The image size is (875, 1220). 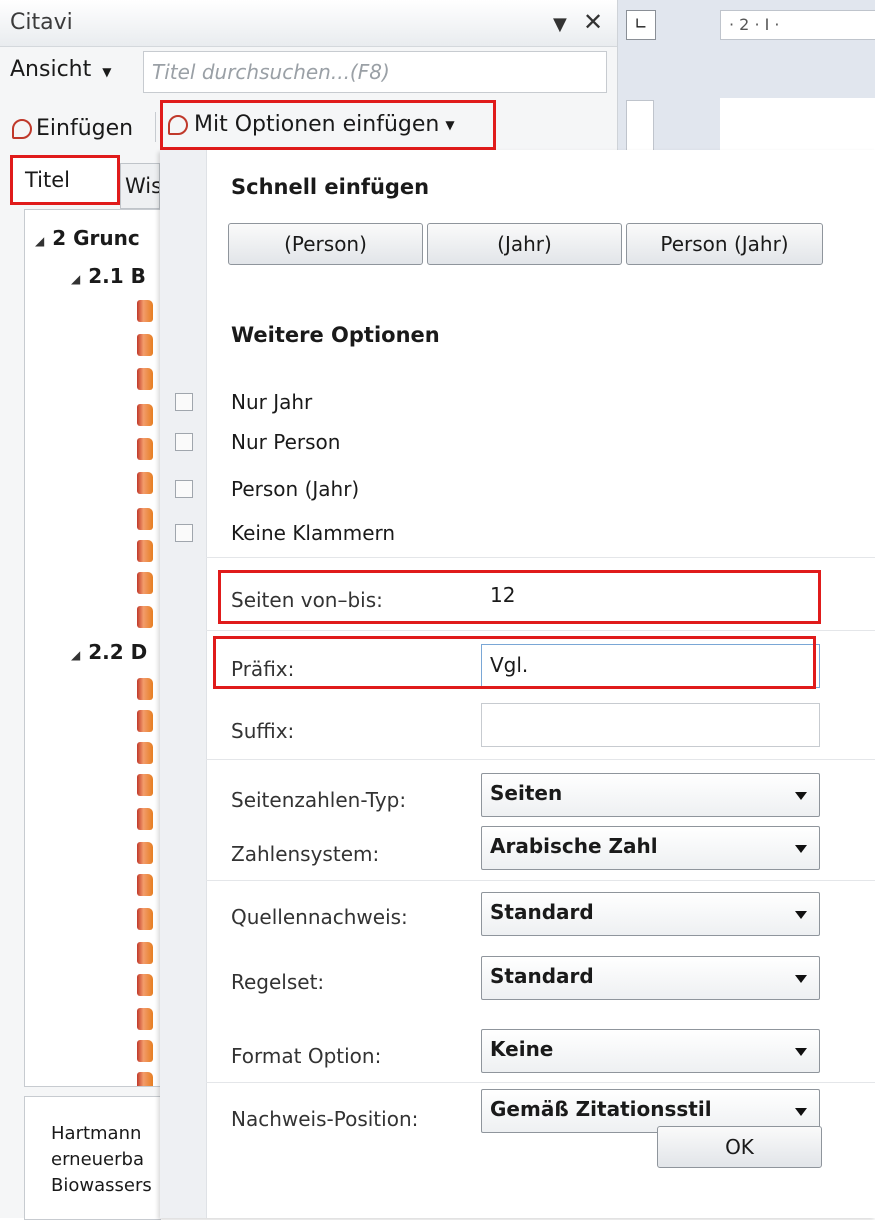 I want to click on search-input: Titel durchsuchen...(F8), so click(x=375, y=72).